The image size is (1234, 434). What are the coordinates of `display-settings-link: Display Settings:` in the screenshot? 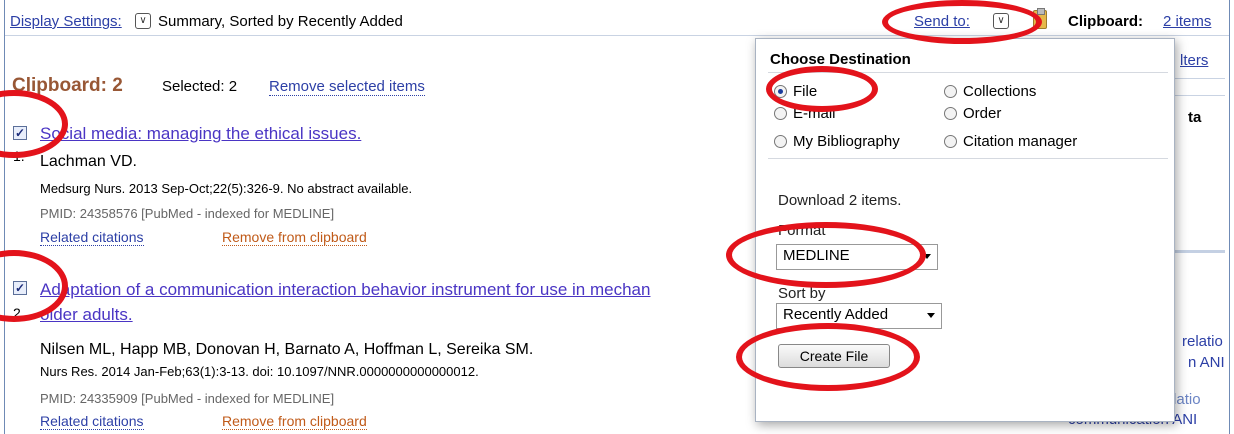 It's located at (66, 21).